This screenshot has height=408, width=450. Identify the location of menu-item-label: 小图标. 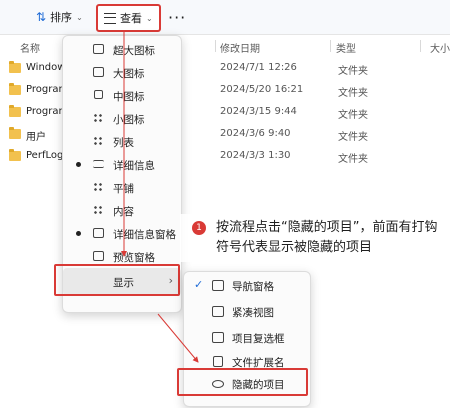
(129, 120).